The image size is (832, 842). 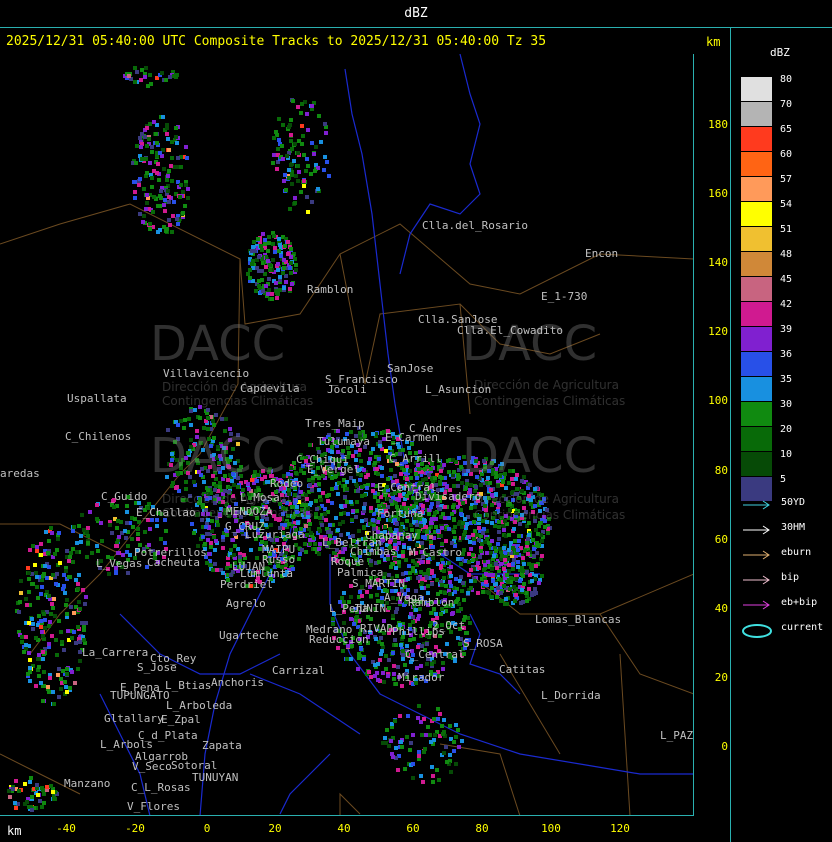 I want to click on place-label-catitas: Catitas, so click(x=522, y=669).